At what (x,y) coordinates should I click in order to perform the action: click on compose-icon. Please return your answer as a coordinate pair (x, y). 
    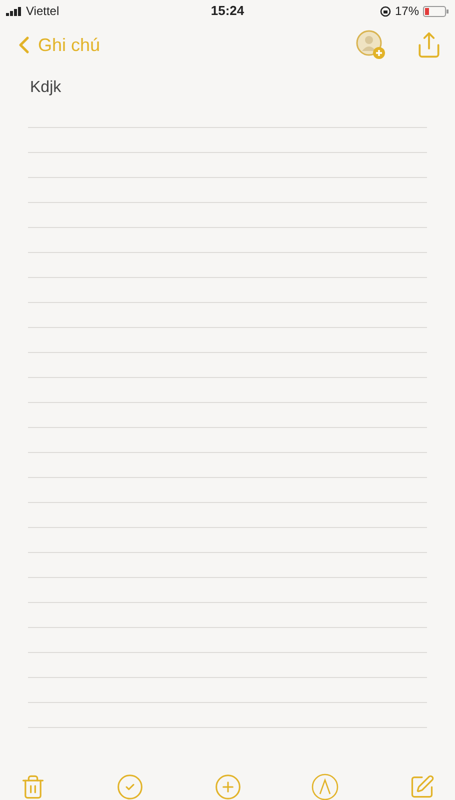
    Looking at the image, I should click on (422, 787).